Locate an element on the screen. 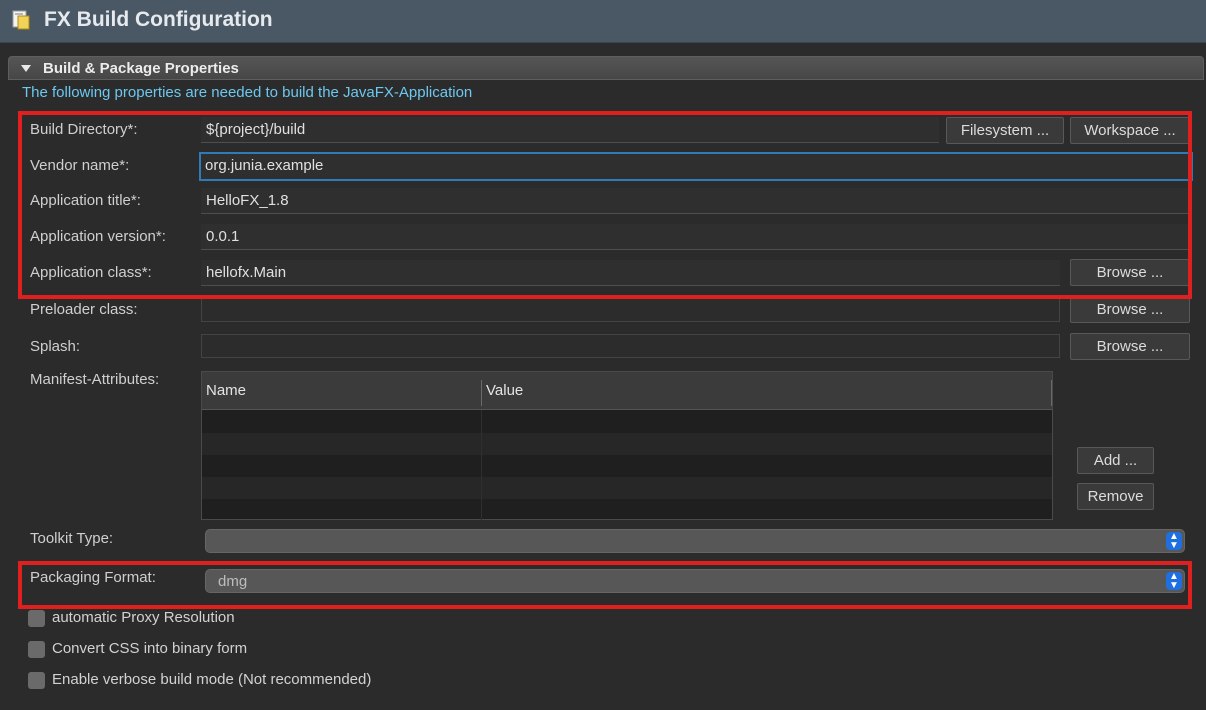  document-icon is located at coordinates (21, 20).